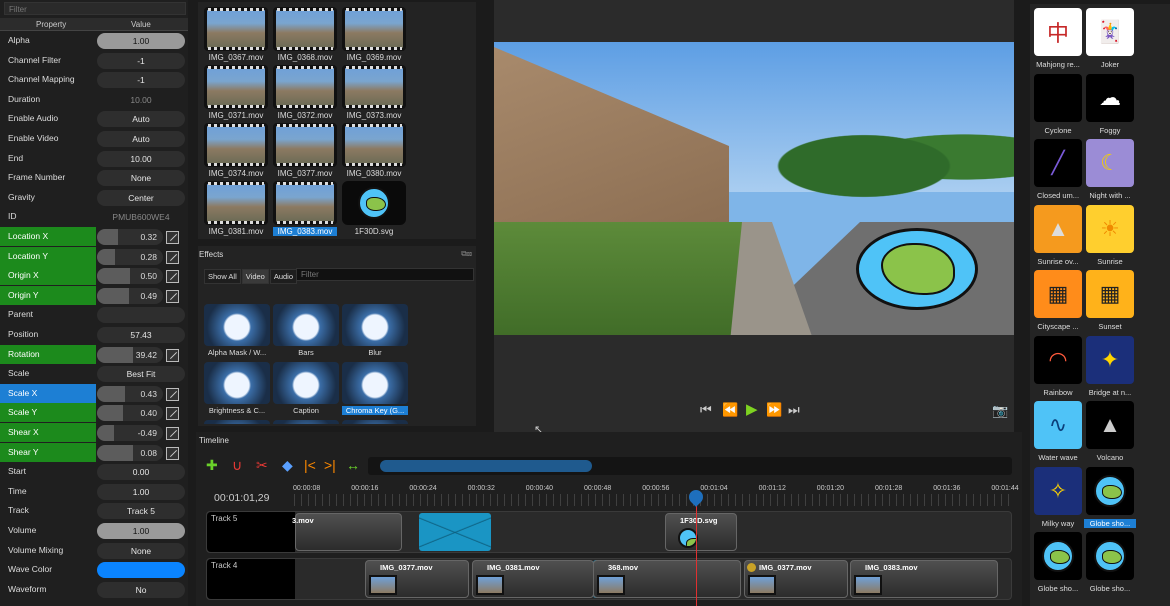 The height and width of the screenshot is (606, 1170). What do you see at coordinates (236, 34) in the screenshot?
I see `file-item: IMG_0367.mov` at bounding box center [236, 34].